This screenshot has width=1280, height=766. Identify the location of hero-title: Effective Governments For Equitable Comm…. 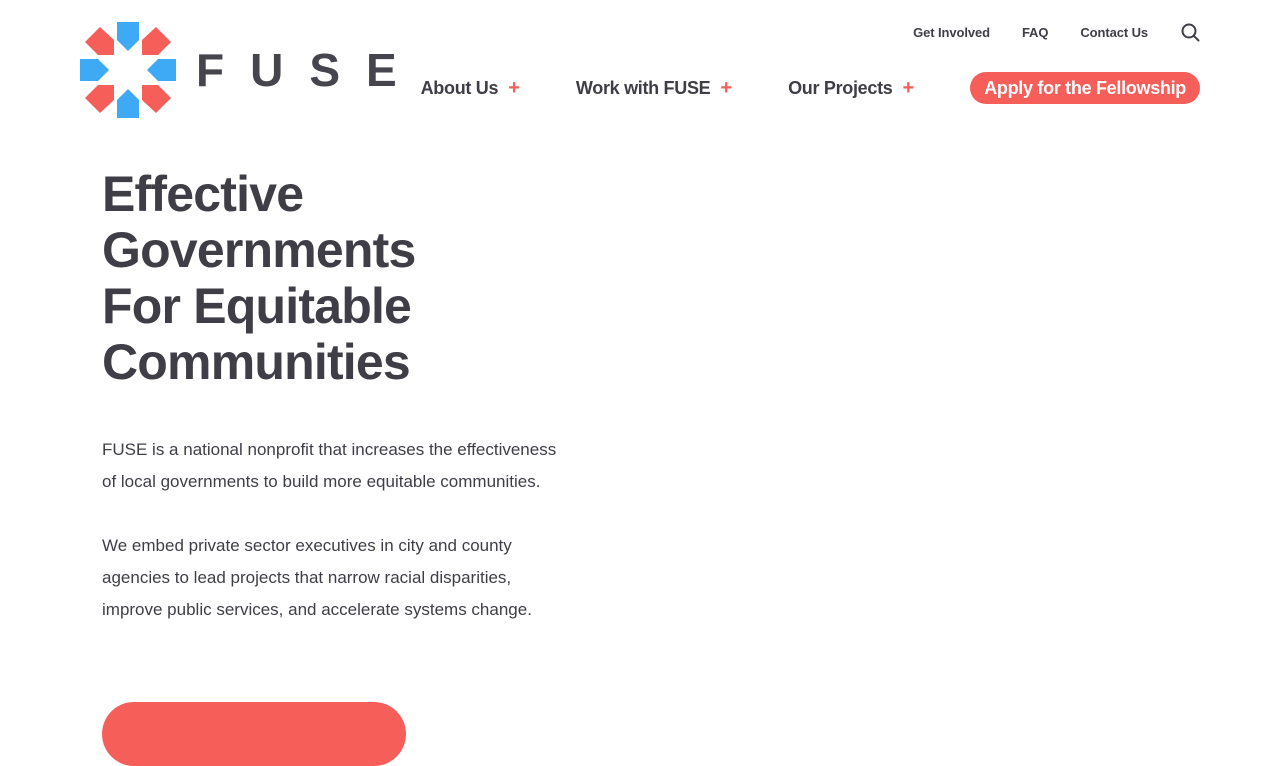
(337, 278).